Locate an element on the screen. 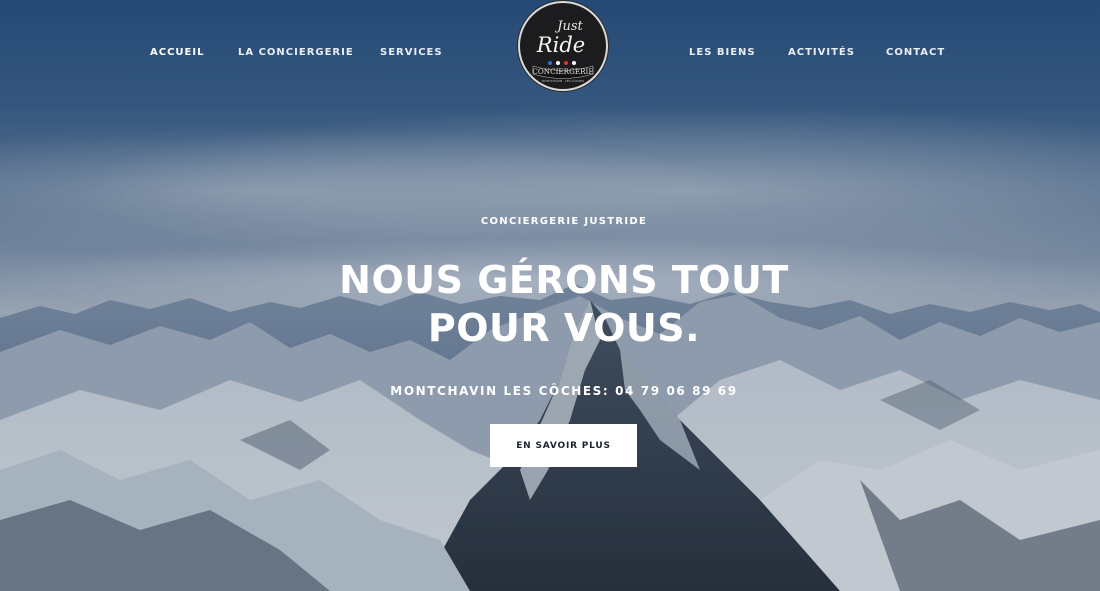 The image size is (1100, 591). logo-text-just: Just is located at coordinates (568, 26).